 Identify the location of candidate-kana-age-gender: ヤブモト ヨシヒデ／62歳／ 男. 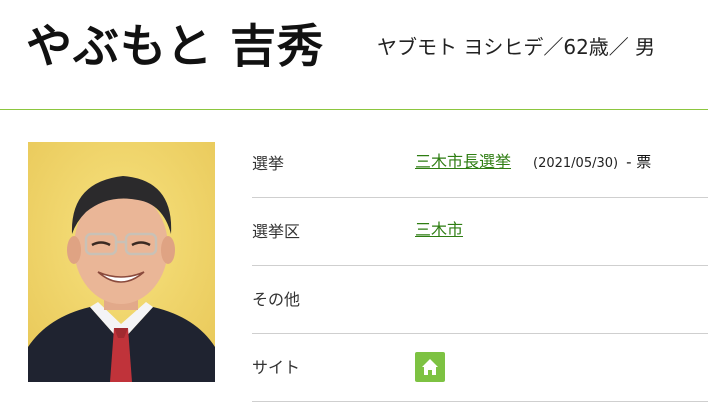
(516, 47).